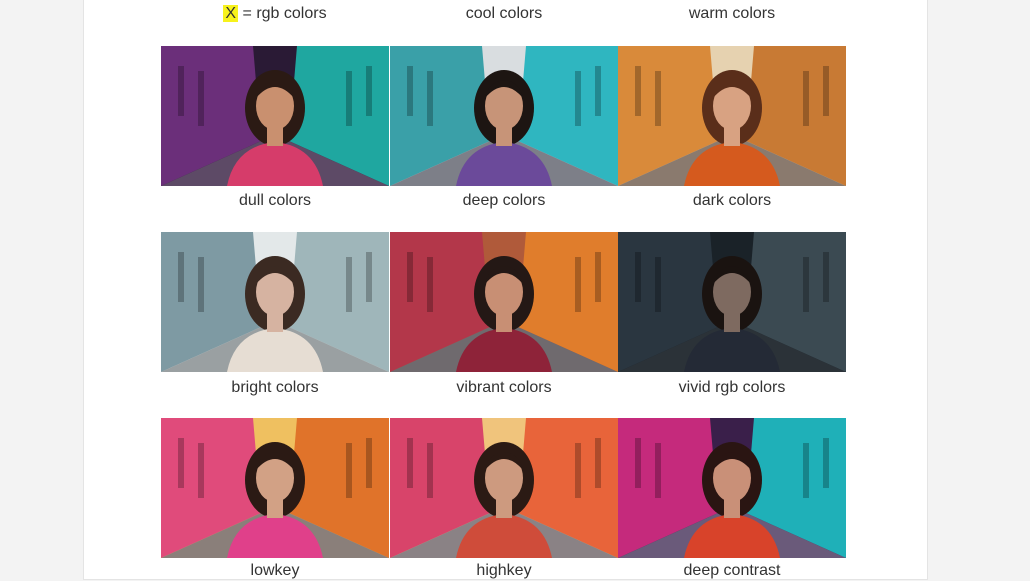 This screenshot has height=581, width=1030. I want to click on caption-highkey: highkey, so click(504, 570).